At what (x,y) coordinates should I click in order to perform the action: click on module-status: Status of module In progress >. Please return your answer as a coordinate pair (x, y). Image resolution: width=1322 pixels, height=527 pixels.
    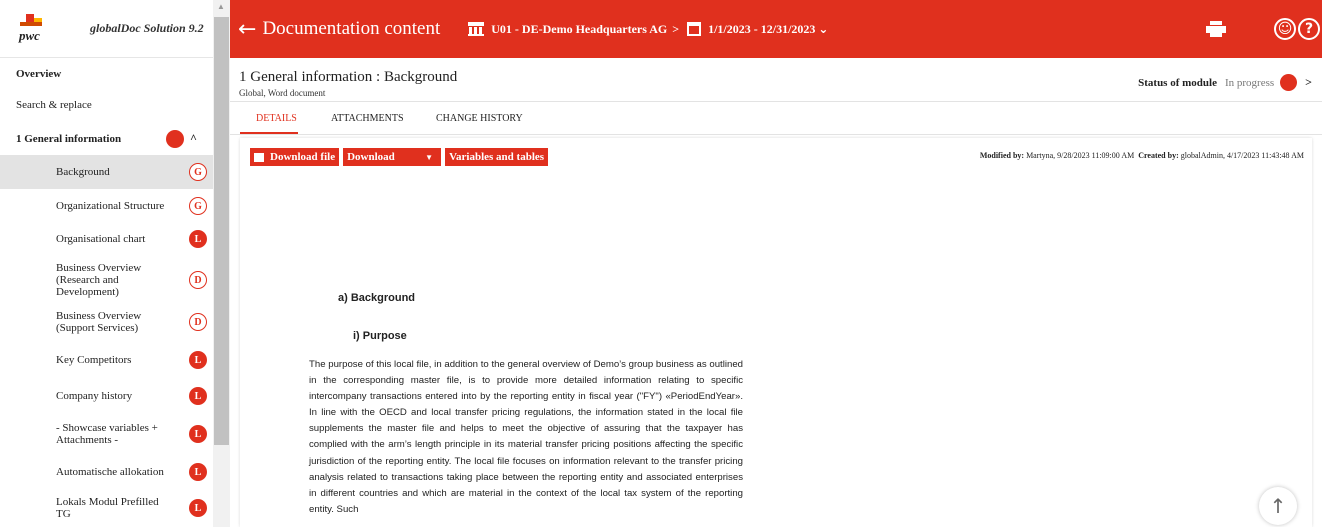
    Looking at the image, I should click on (1225, 82).